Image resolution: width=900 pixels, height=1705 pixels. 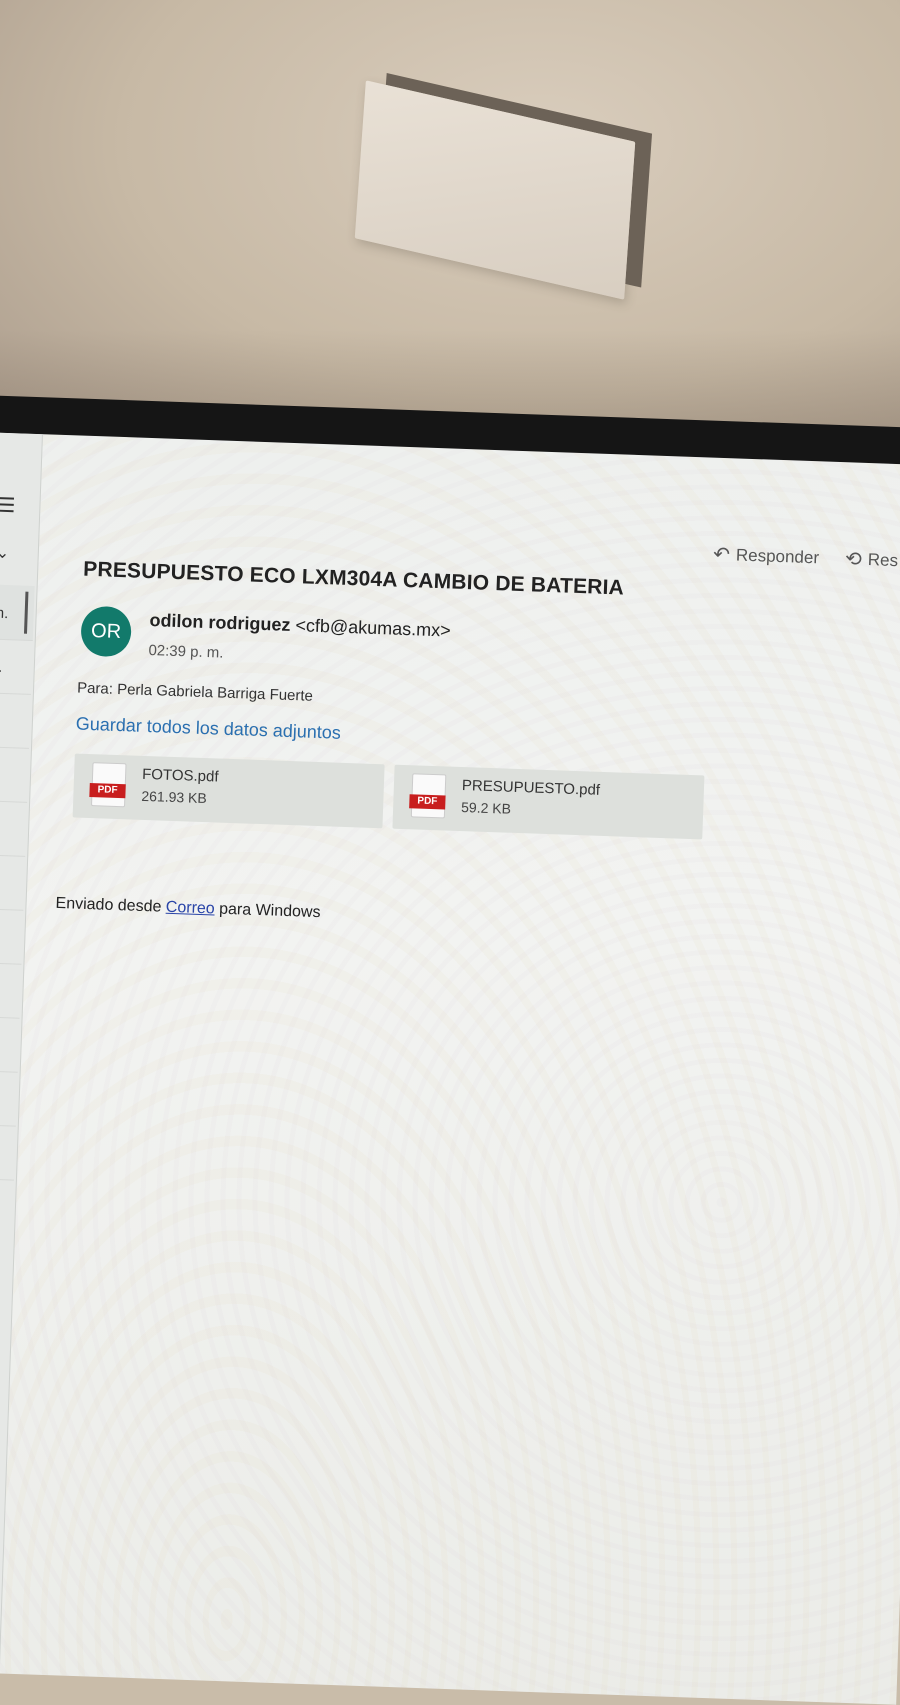 I want to click on reply-all-icon: ⟲, so click(x=853, y=559).